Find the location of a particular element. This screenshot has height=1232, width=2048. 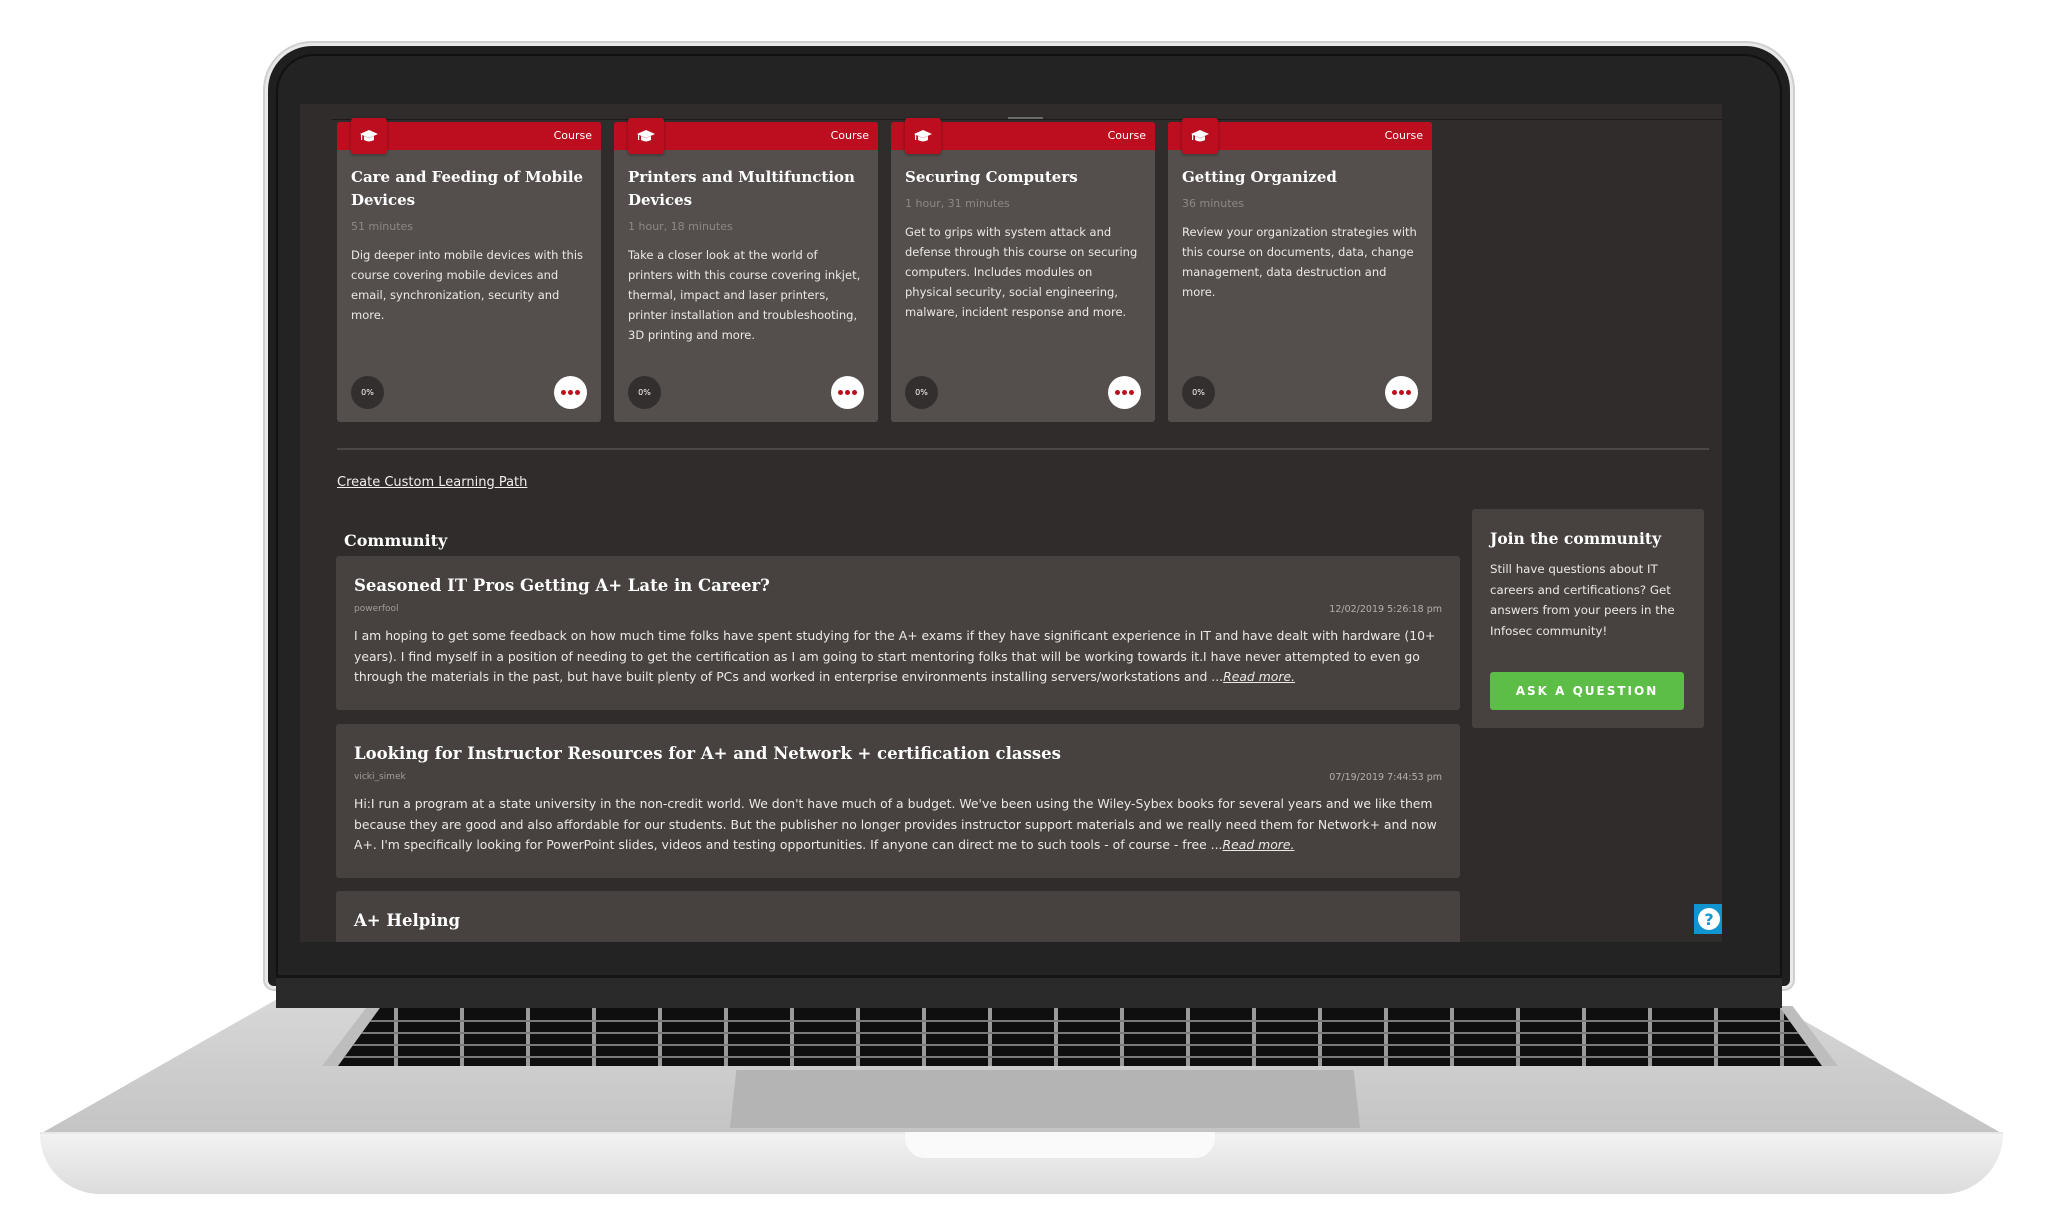

top-divider is located at coordinates (1027, 119).